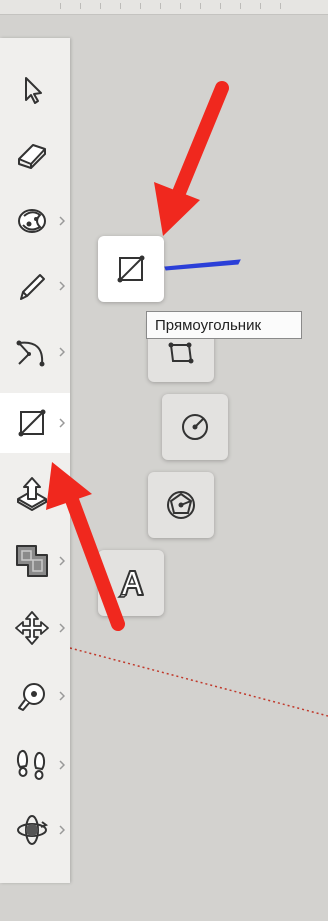 This screenshot has height=921, width=328. I want to click on red-arrow-bottom, so click(85, 546).